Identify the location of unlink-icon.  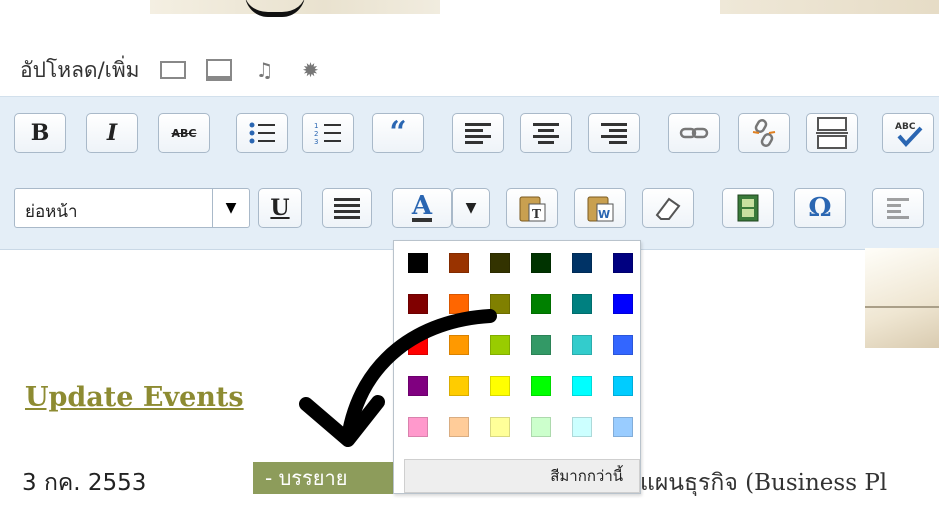
(764, 133).